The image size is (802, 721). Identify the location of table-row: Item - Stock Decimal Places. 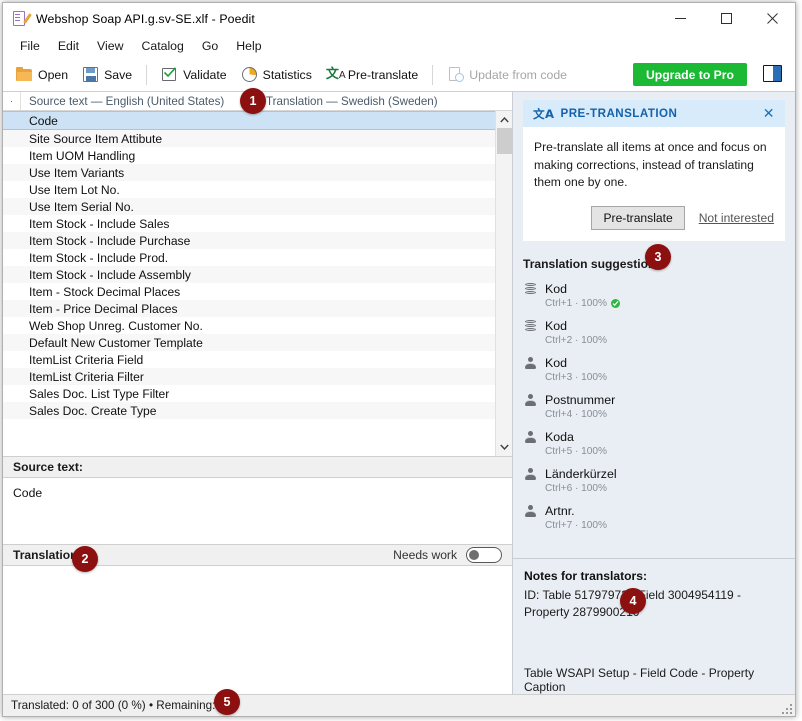
(249, 291).